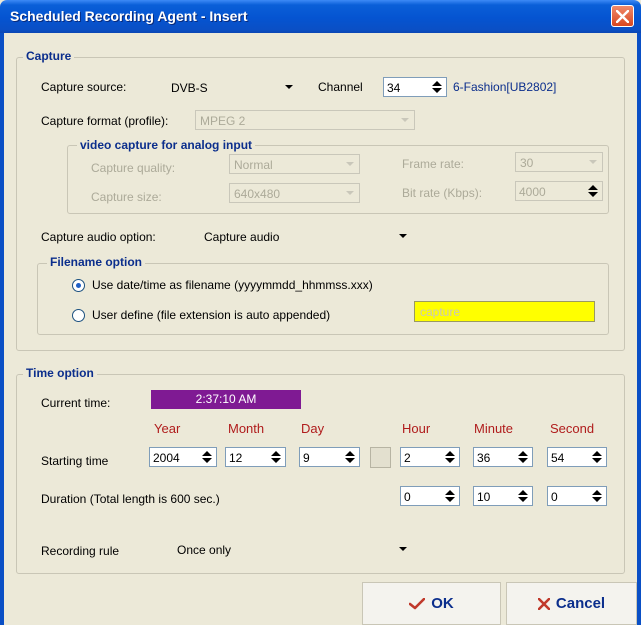 The width and height of the screenshot is (641, 625). What do you see at coordinates (2, 329) in the screenshot?
I see `window-frame-left` at bounding box center [2, 329].